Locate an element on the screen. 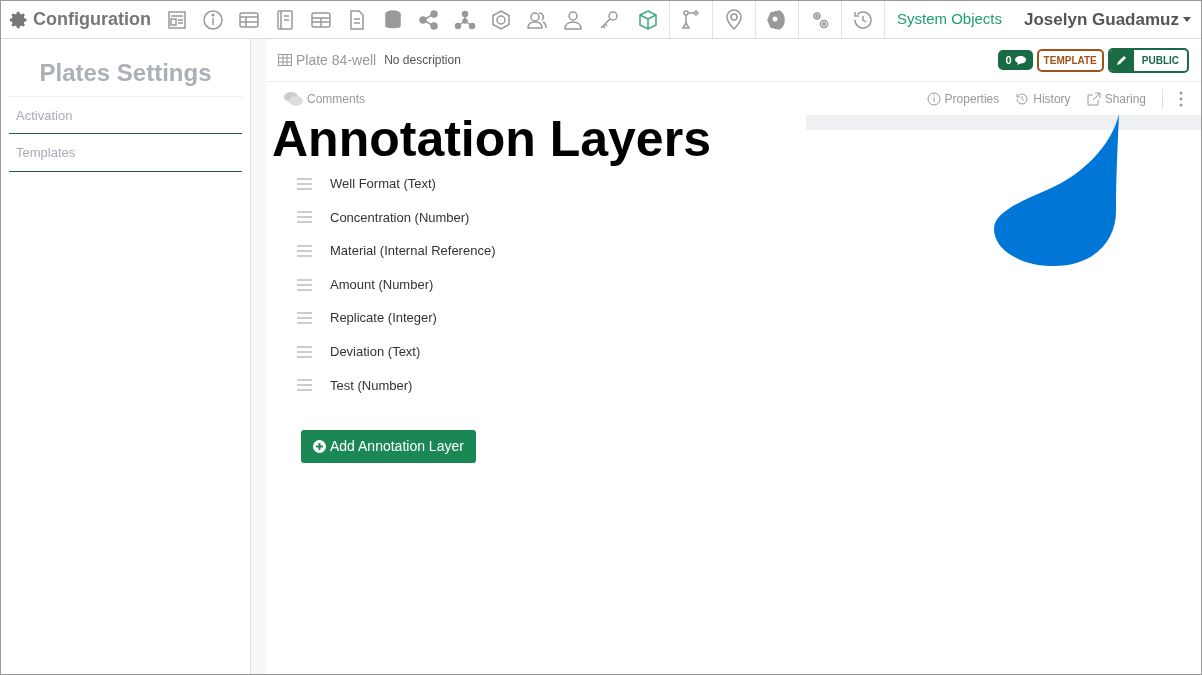 The image size is (1202, 675). sidebar-item: Activation is located at coordinates (125, 115).